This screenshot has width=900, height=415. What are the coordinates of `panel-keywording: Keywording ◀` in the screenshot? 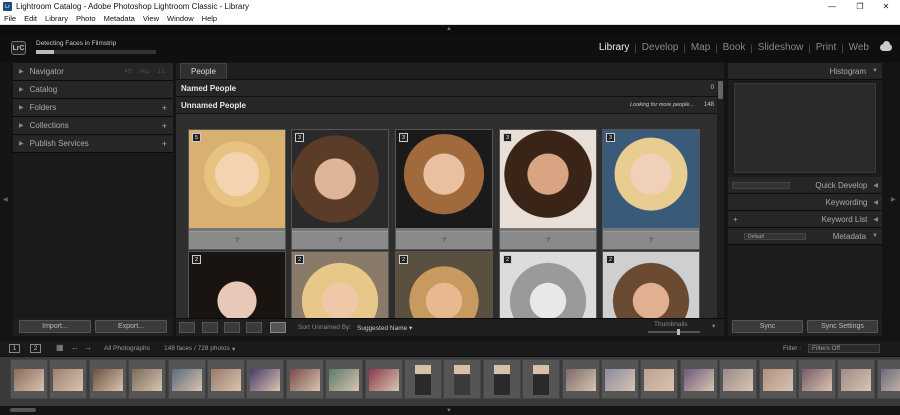 It's located at (805, 202).